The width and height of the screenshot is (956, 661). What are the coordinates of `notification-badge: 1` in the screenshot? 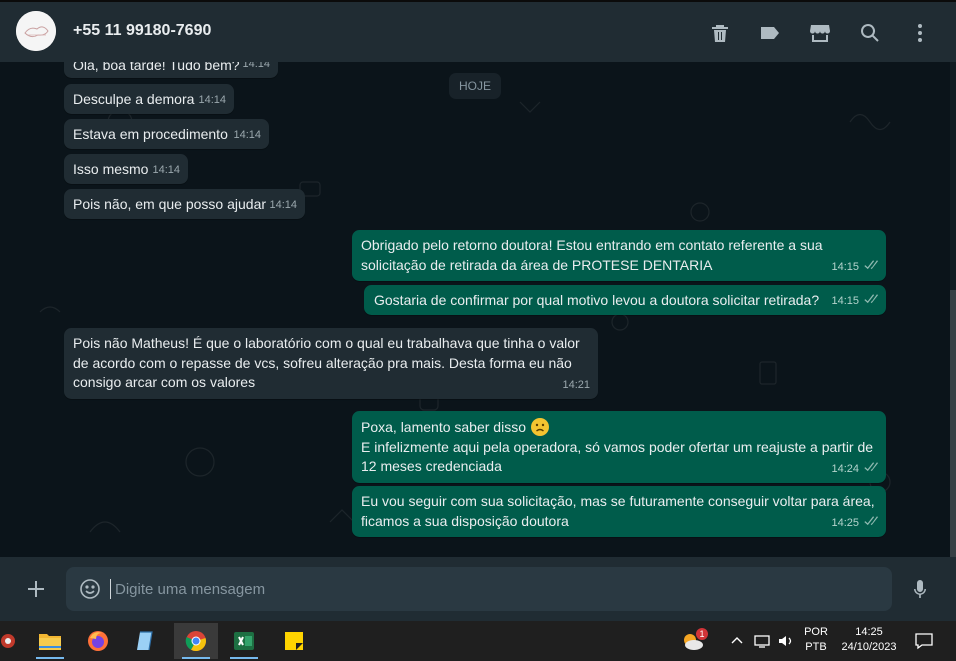 It's located at (702, 634).